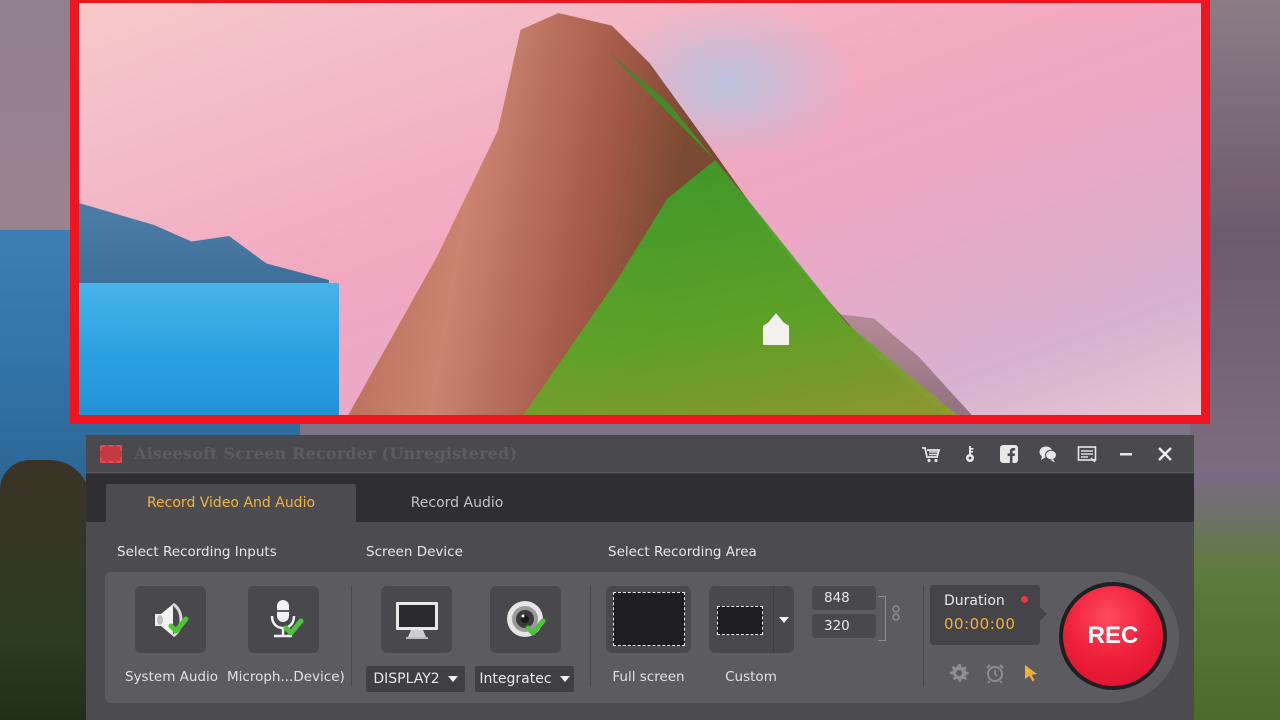 This screenshot has height=720, width=1280. I want to click on width-input: 848, so click(844, 598).